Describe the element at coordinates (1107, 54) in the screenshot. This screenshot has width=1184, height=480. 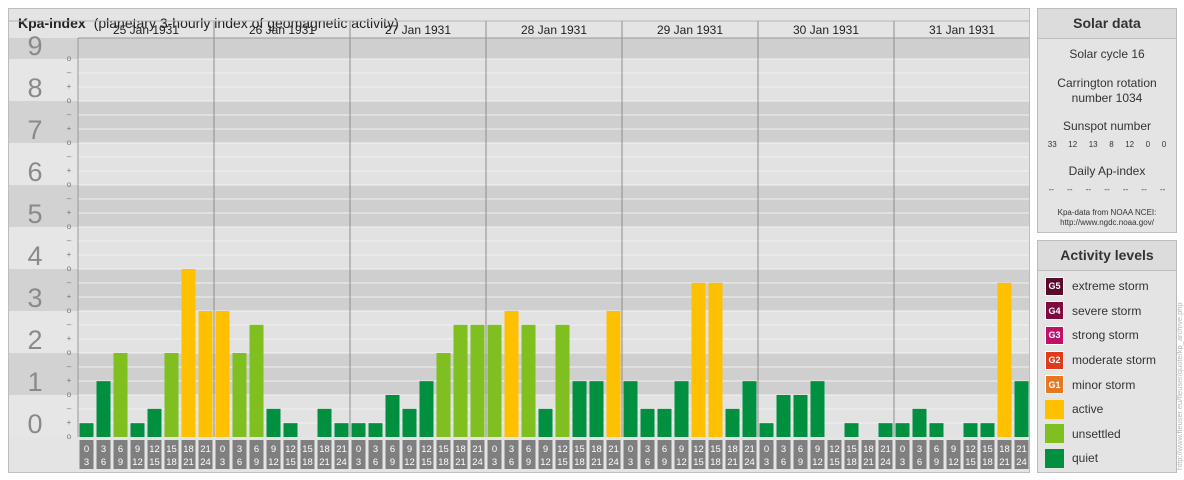
I see `solar-cycle: Solar cycle 16` at that location.